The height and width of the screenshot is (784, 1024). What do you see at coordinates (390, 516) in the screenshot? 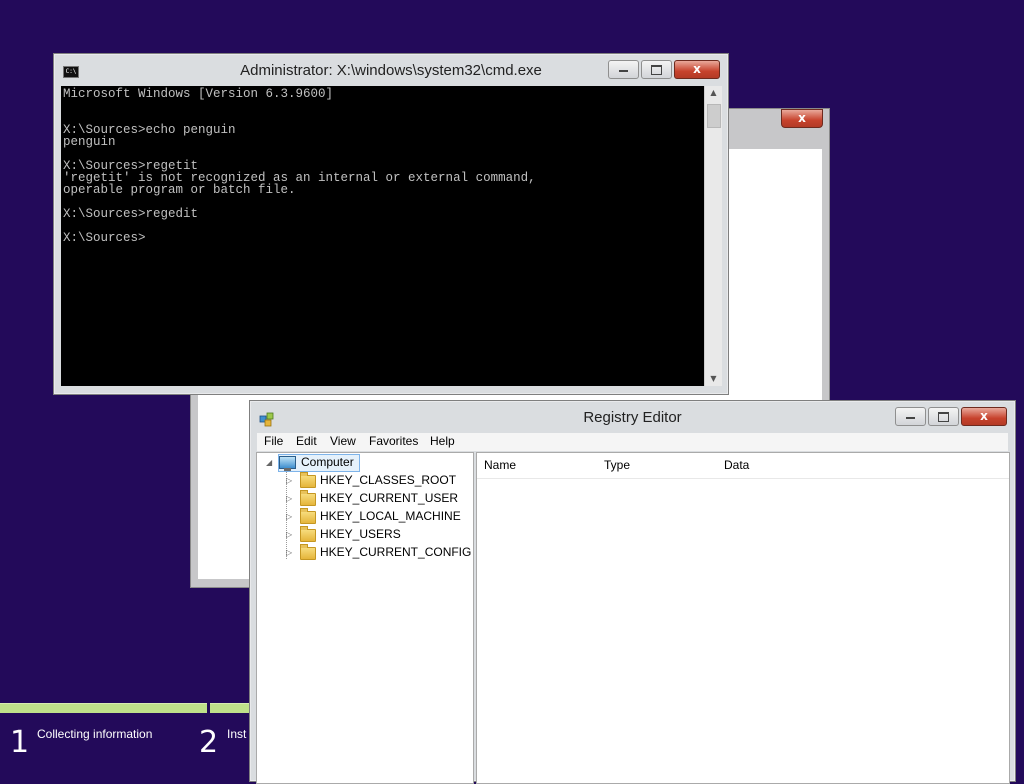
I see `tree-item-label: HKEY_LOCAL_MACHINE` at bounding box center [390, 516].